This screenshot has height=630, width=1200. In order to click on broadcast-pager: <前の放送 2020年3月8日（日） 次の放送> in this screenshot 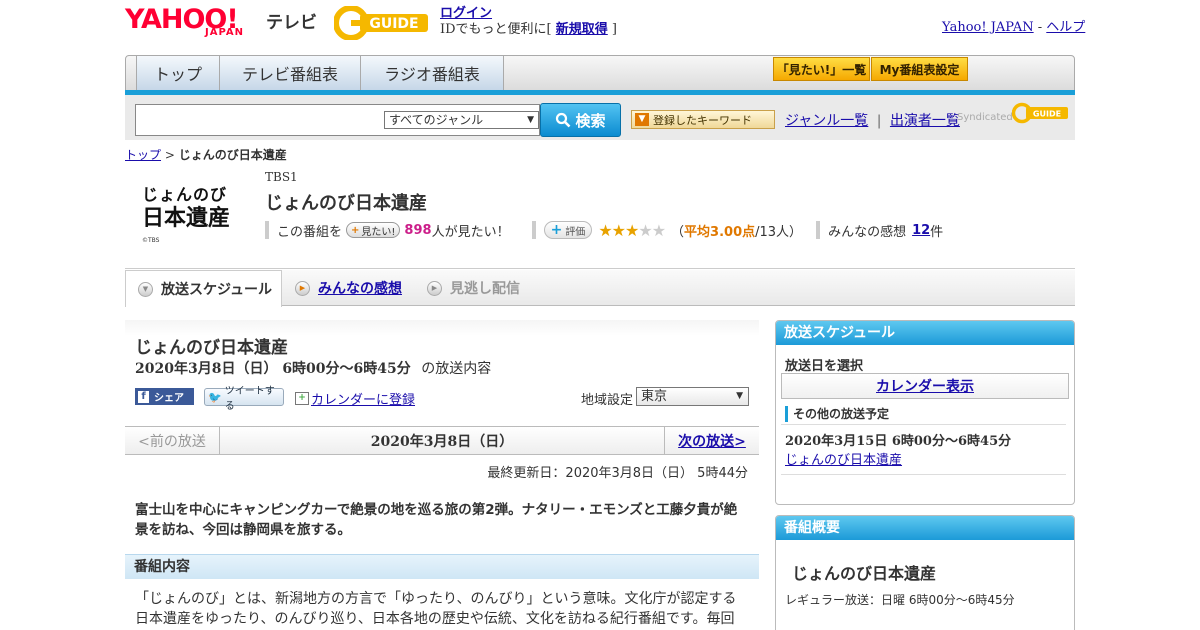, I will do `click(442, 440)`.